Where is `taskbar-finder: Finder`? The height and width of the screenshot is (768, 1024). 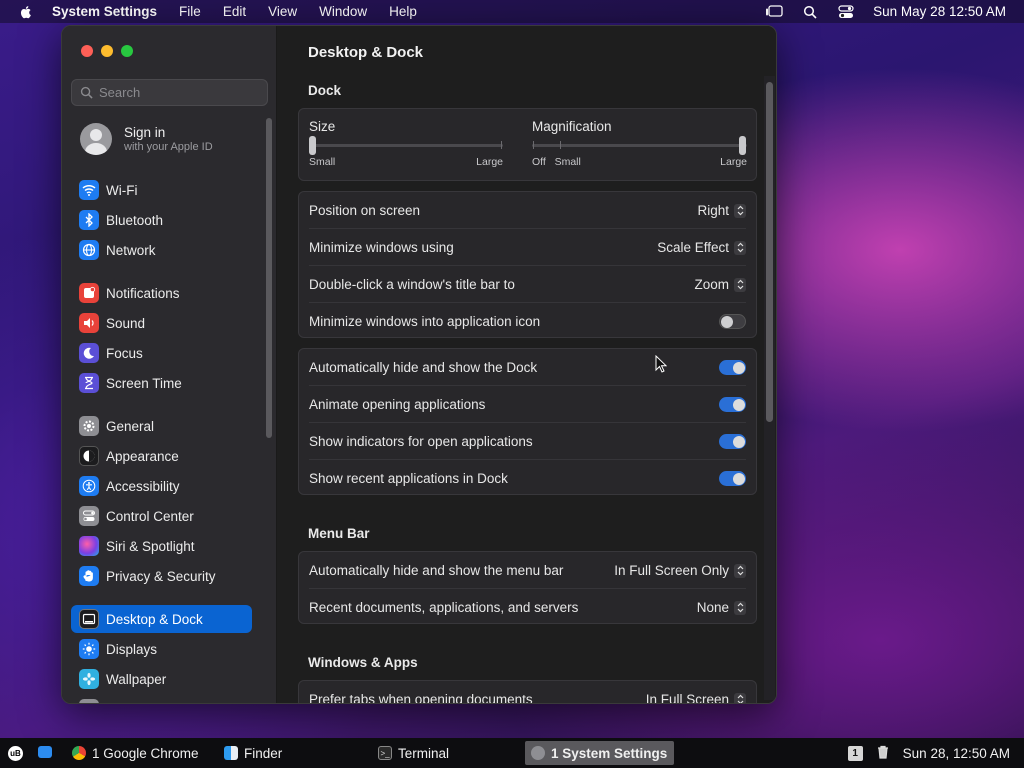 taskbar-finder: Finder is located at coordinates (291, 753).